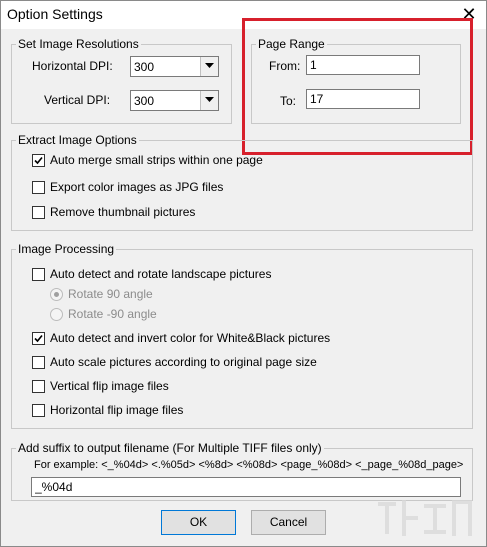 Image resolution: width=487 pixels, height=547 pixels. What do you see at coordinates (356, 80) in the screenshot?
I see `page-range-group: Page Range` at bounding box center [356, 80].